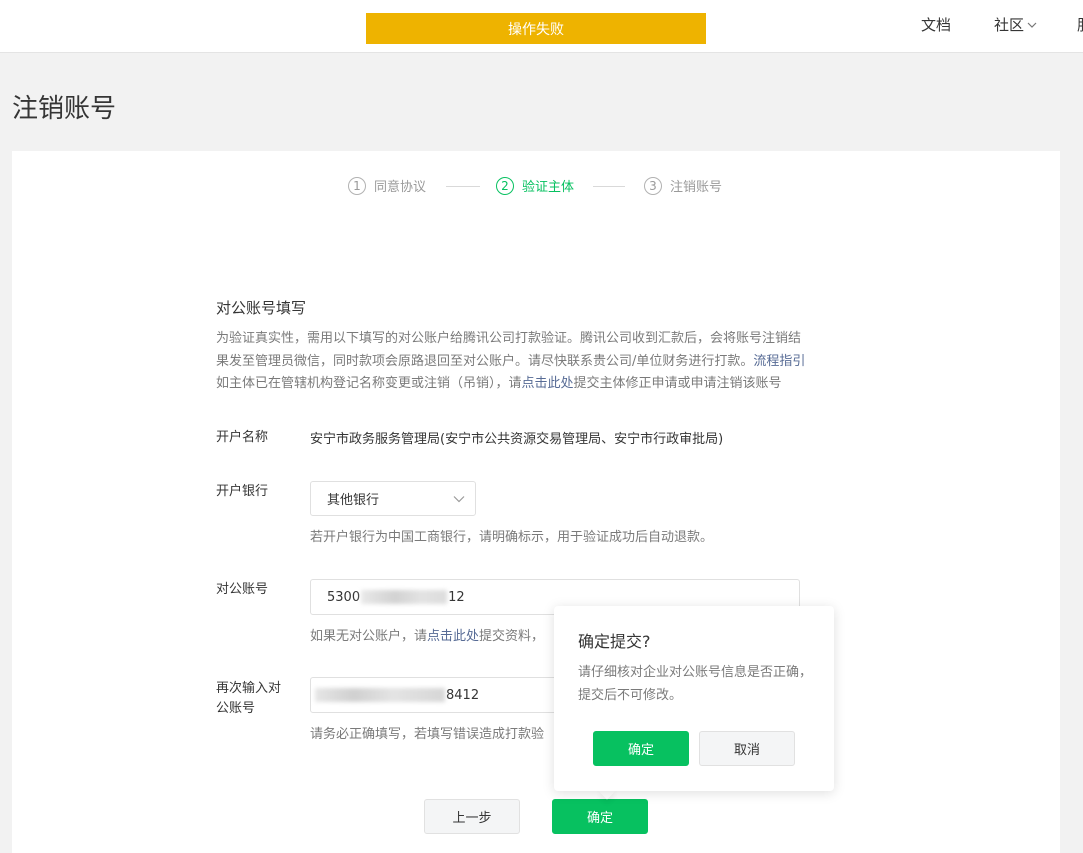 The image size is (1083, 853). What do you see at coordinates (695, 684) in the screenshot?
I see `popover-message: 请仔细核对企业对公账号信息是否正确，提交后不可修改。` at bounding box center [695, 684].